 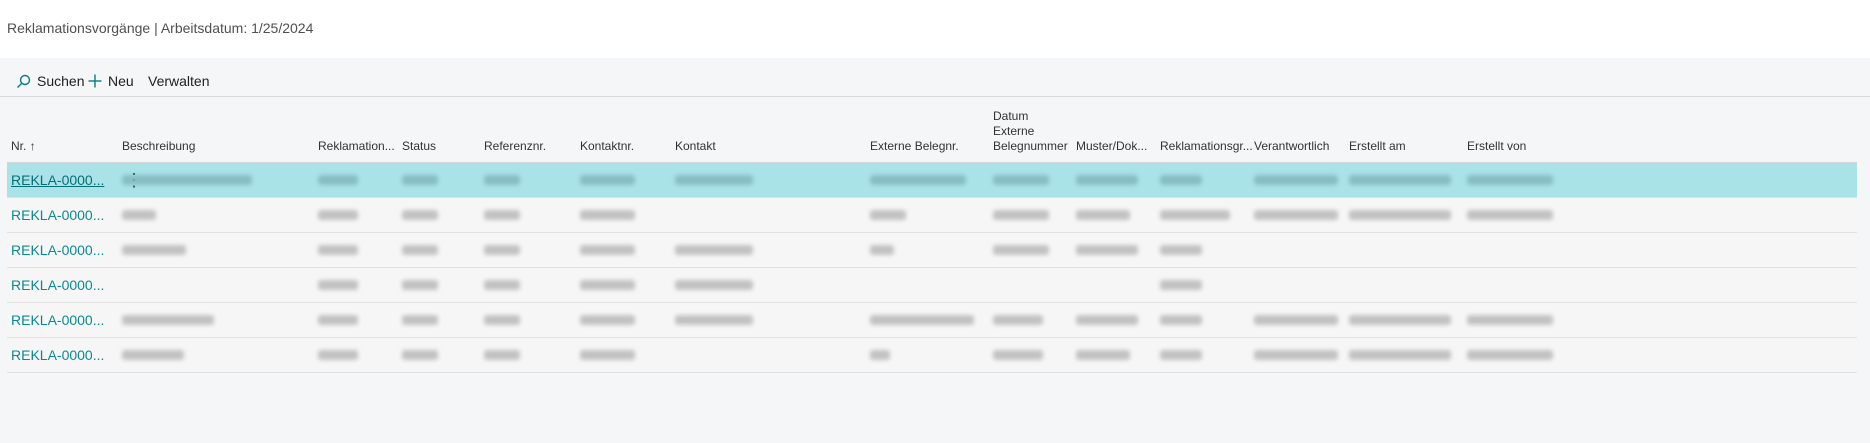 I want to click on col-erstellt-von: Erstellt von, so click(x=1496, y=146).